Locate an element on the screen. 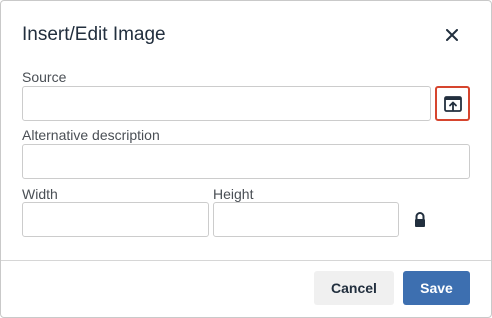 The width and height of the screenshot is (492, 318). close-button is located at coordinates (452, 35).